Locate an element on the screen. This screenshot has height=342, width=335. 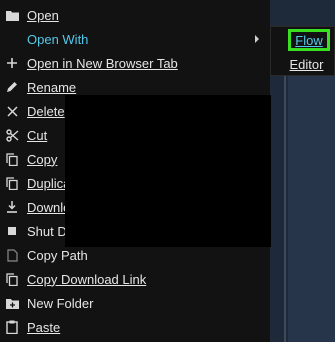
menu-item-label: Copy Path is located at coordinates (57, 255).